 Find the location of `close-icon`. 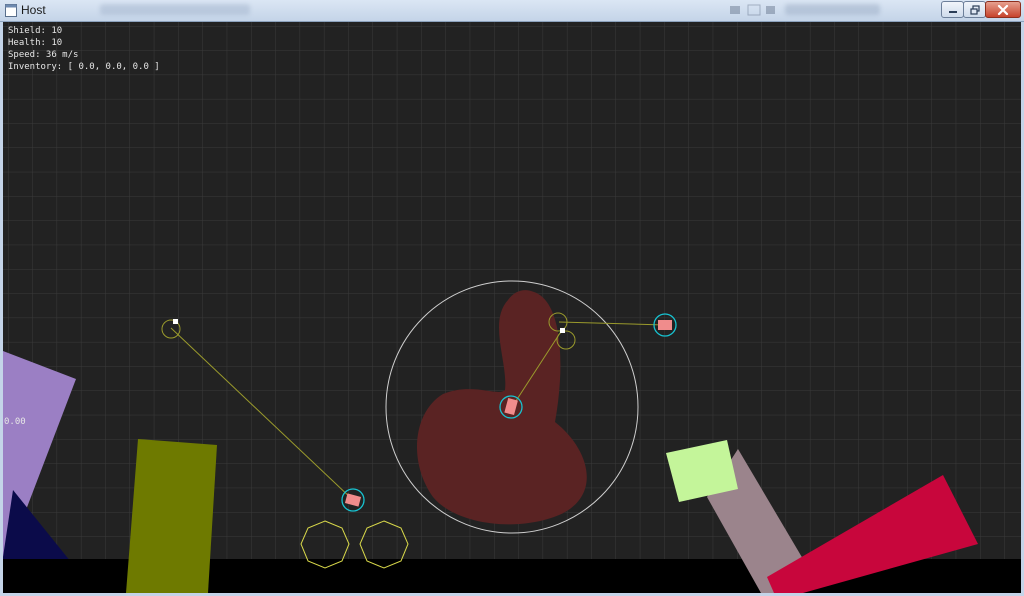

close-icon is located at coordinates (1003, 9).